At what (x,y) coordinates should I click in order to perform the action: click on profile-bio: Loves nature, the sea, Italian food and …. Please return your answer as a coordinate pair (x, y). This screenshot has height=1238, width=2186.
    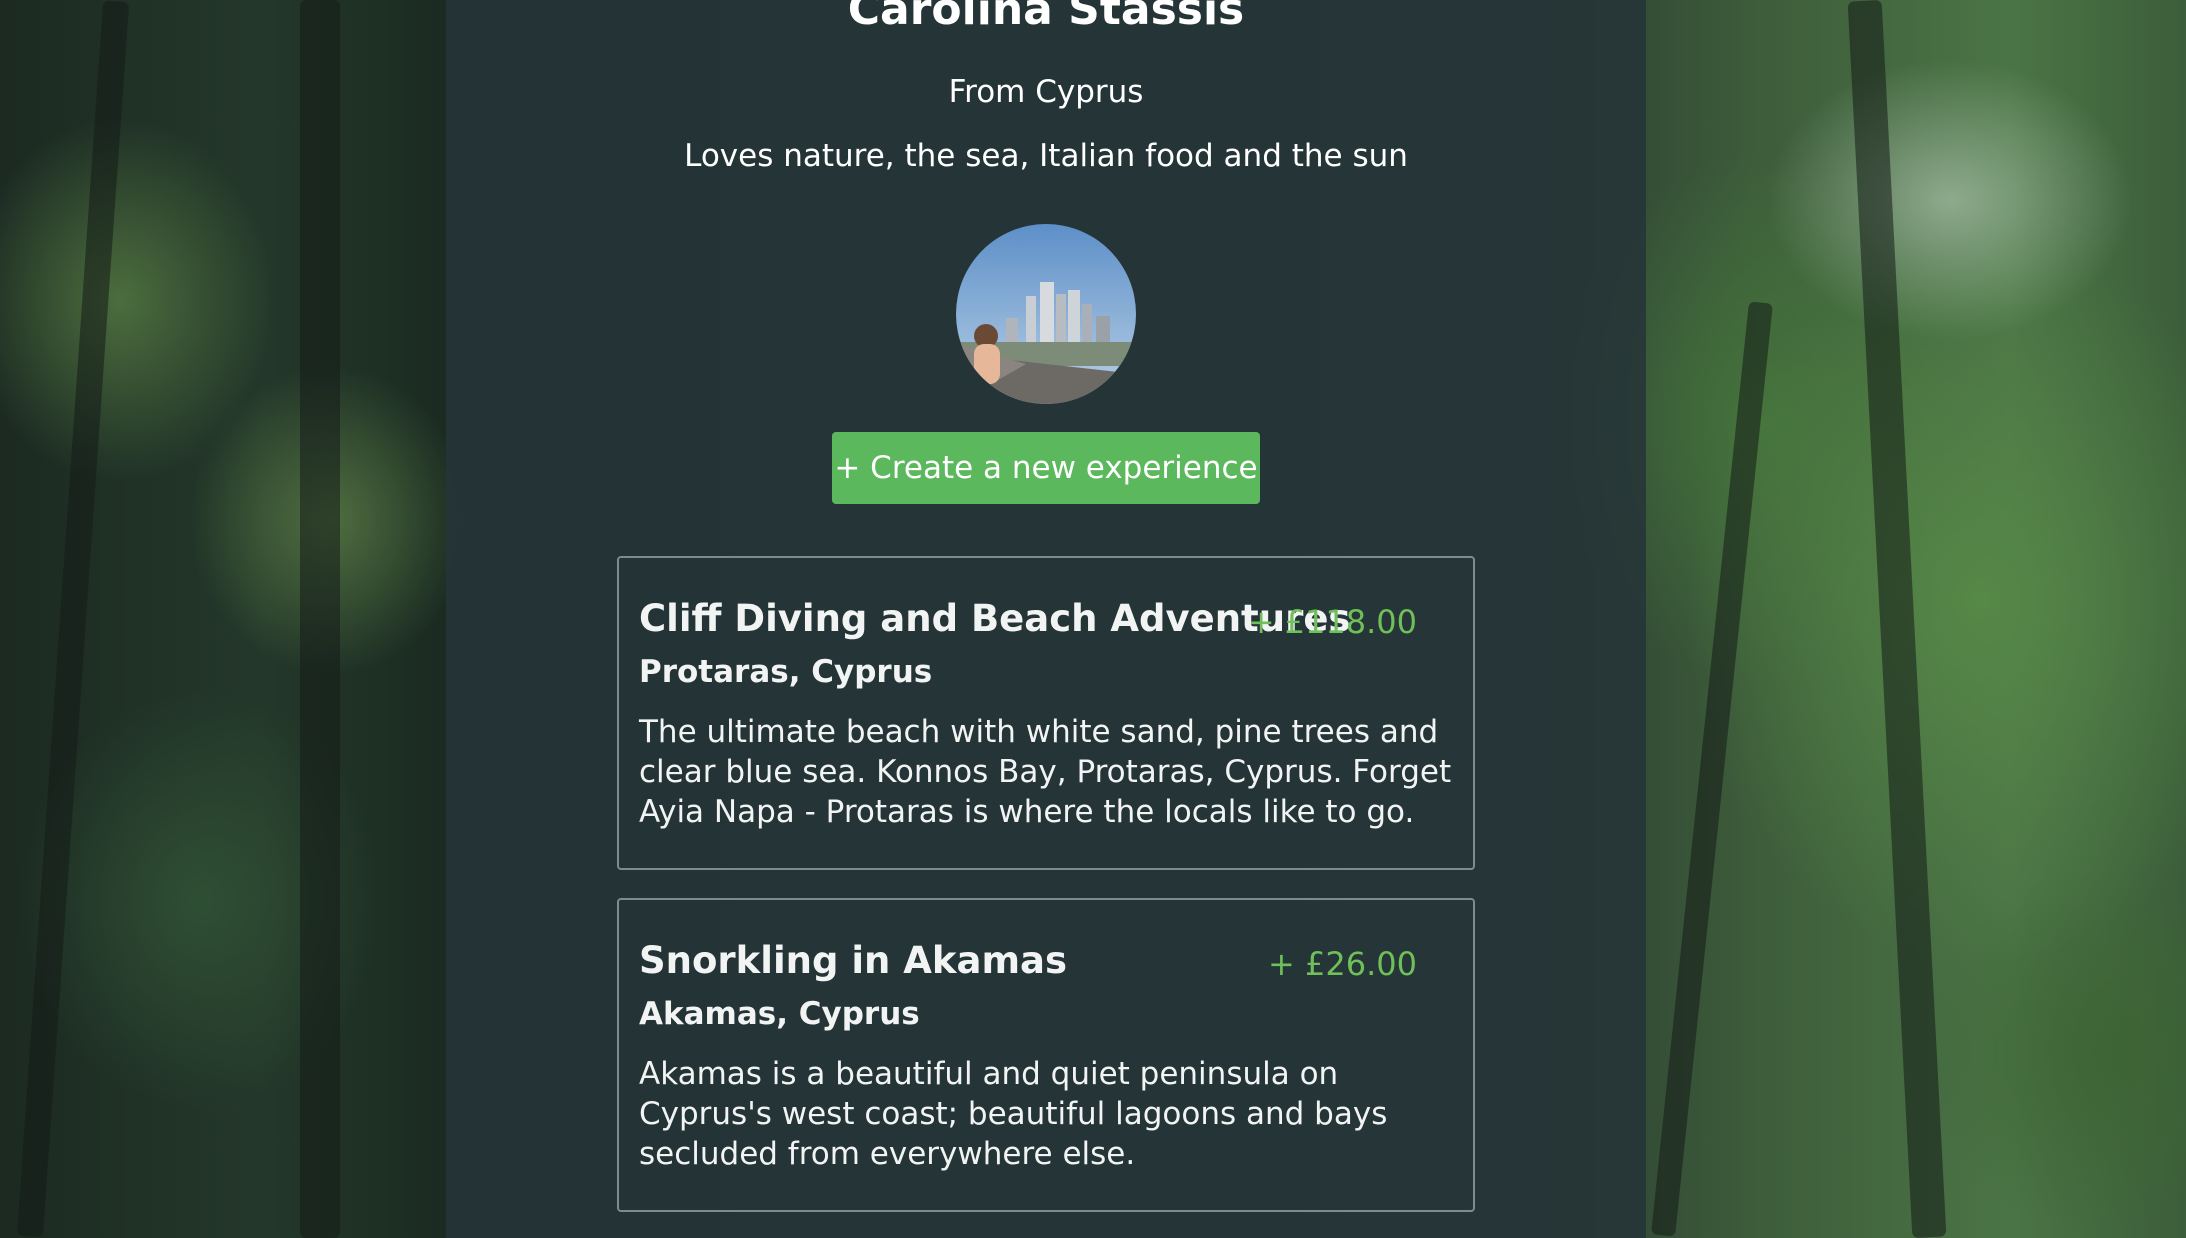
    Looking at the image, I should click on (1046, 156).